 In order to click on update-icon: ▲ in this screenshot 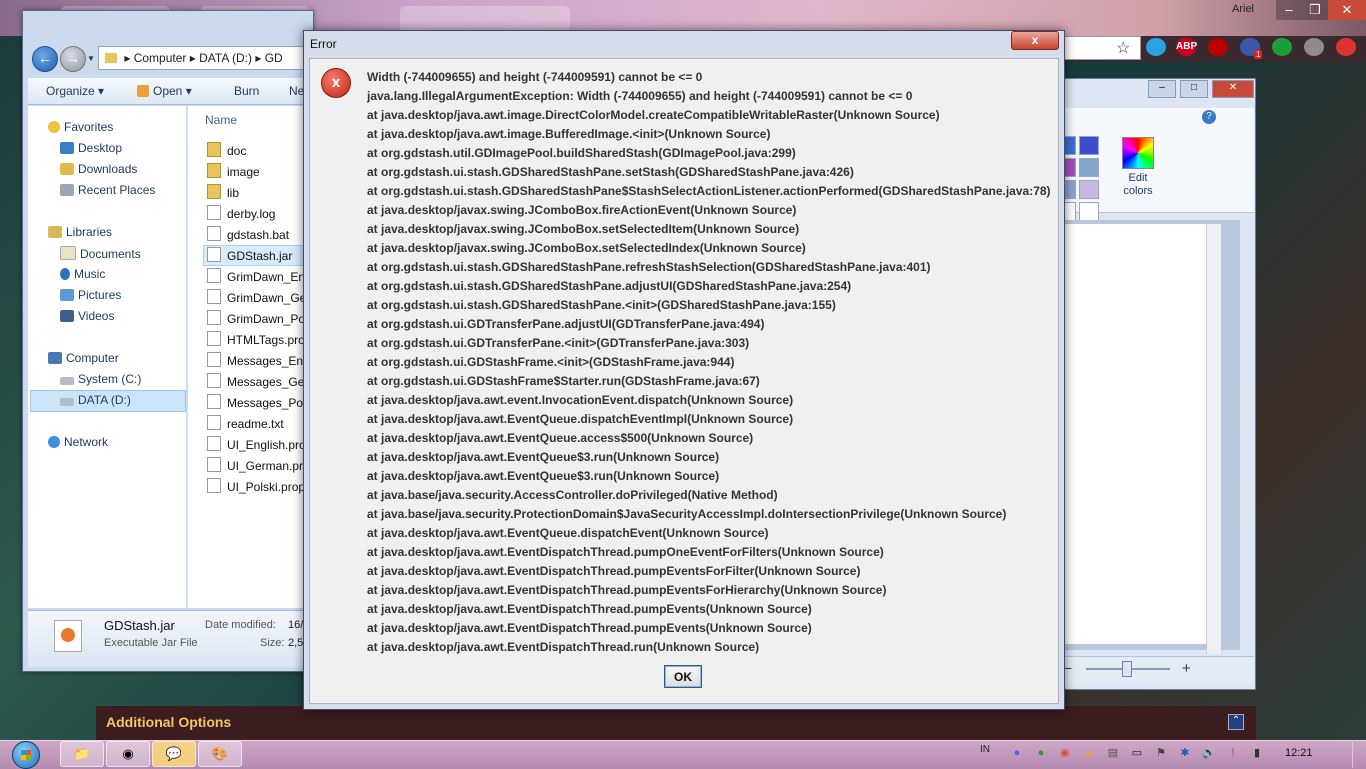, I will do `click(1089, 753)`.